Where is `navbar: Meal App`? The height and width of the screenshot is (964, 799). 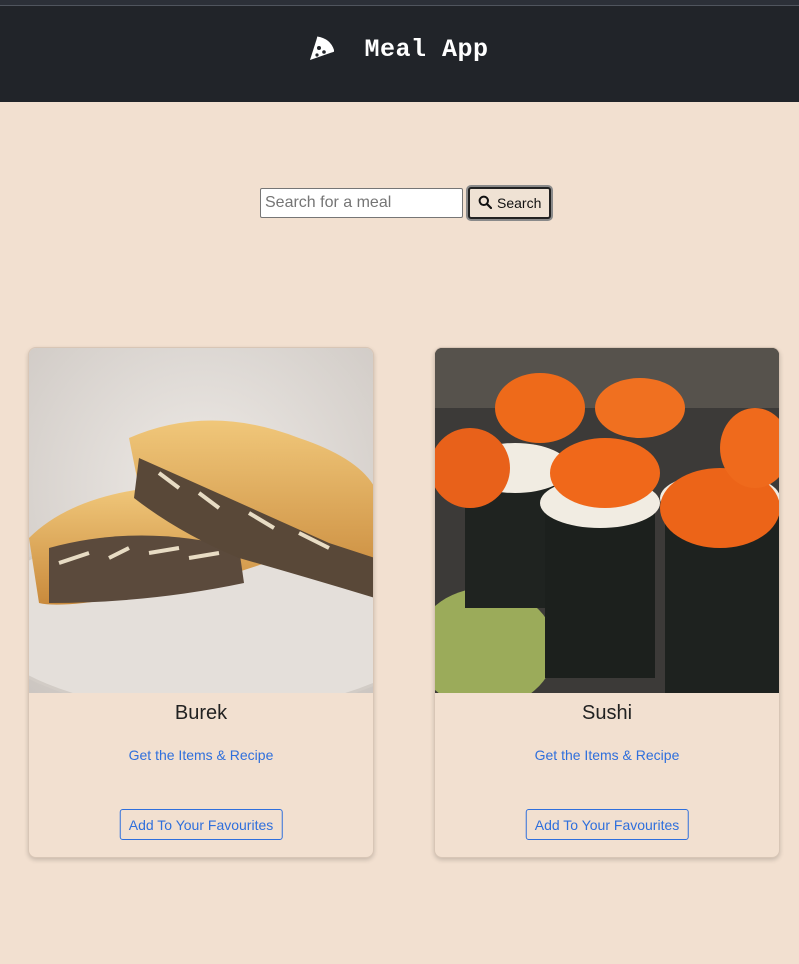 navbar: Meal App is located at coordinates (399, 54).